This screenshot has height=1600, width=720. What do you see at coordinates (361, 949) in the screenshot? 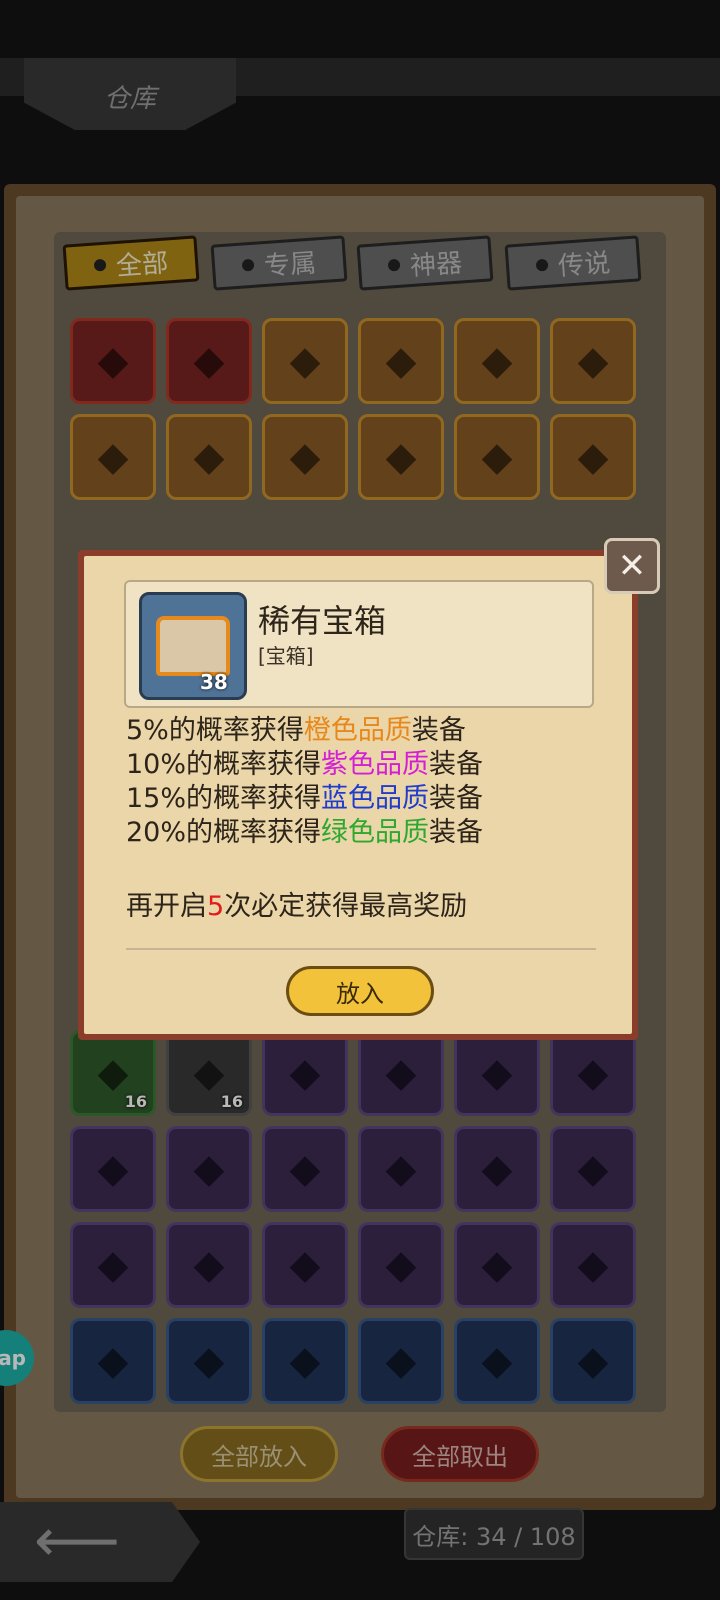
I see `divider` at bounding box center [361, 949].